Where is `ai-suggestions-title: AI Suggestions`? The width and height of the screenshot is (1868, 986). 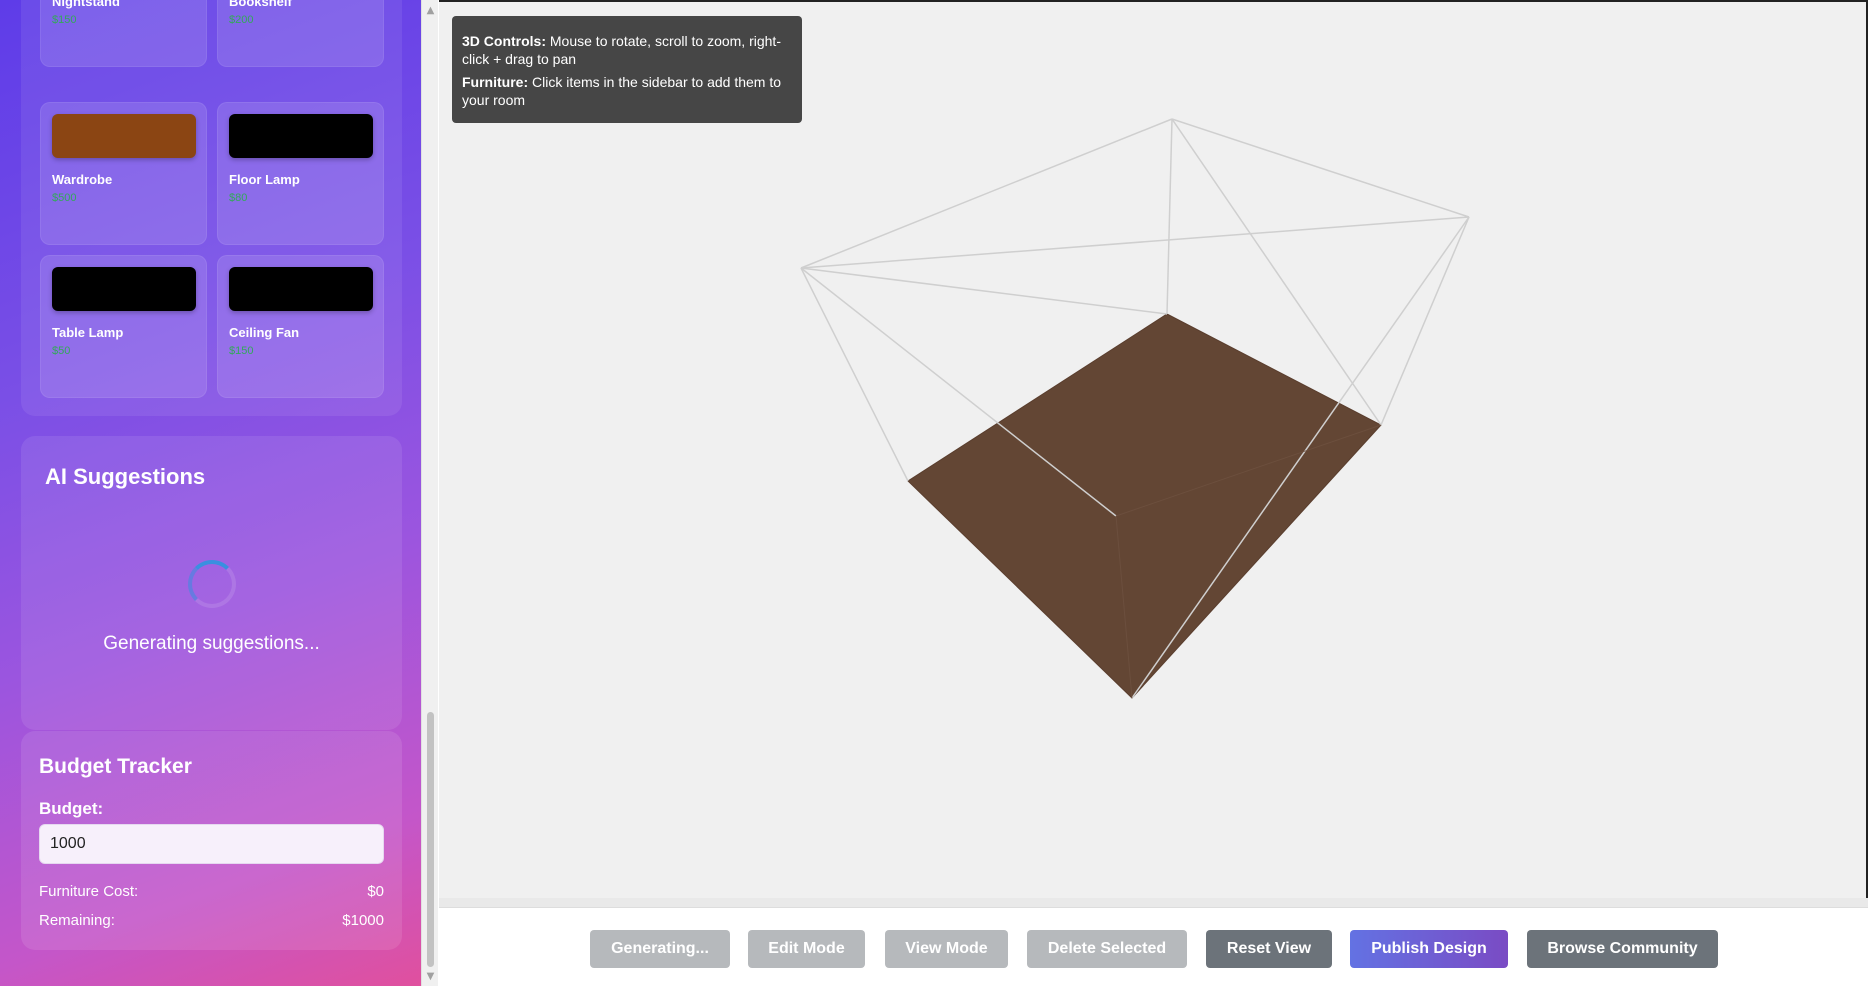
ai-suggestions-title: AI Suggestions is located at coordinates (125, 476).